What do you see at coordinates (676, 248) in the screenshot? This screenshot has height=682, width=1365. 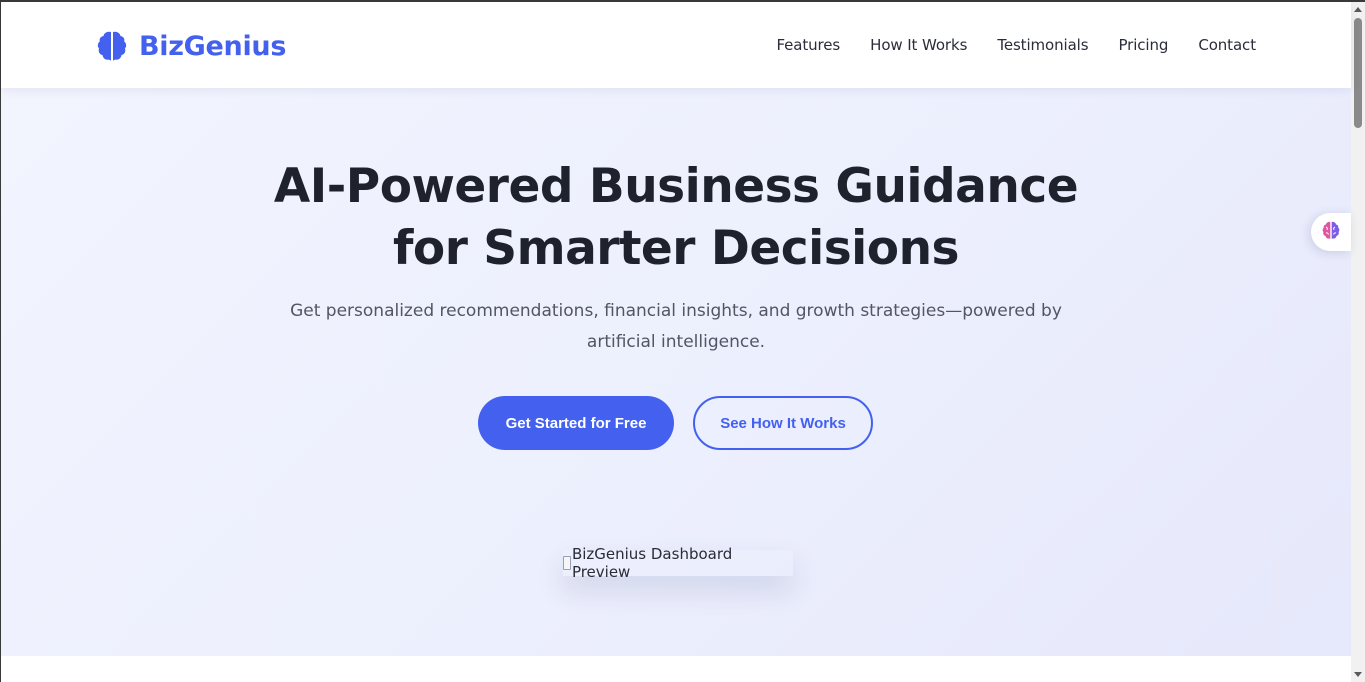 I see `hero-title-line-2: for Smarter Decisions` at bounding box center [676, 248].